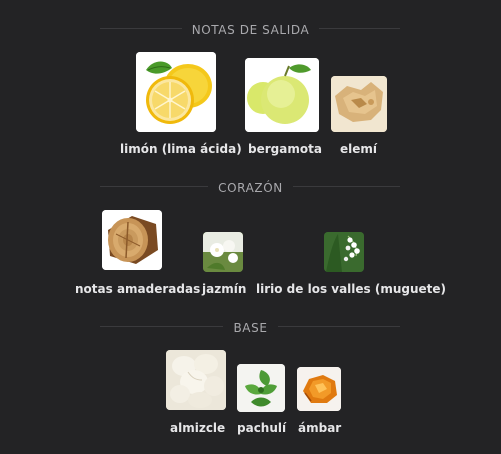 The width and height of the screenshot is (501, 454). Describe the element at coordinates (320, 428) in the screenshot. I see `note-label: ámbar` at that location.